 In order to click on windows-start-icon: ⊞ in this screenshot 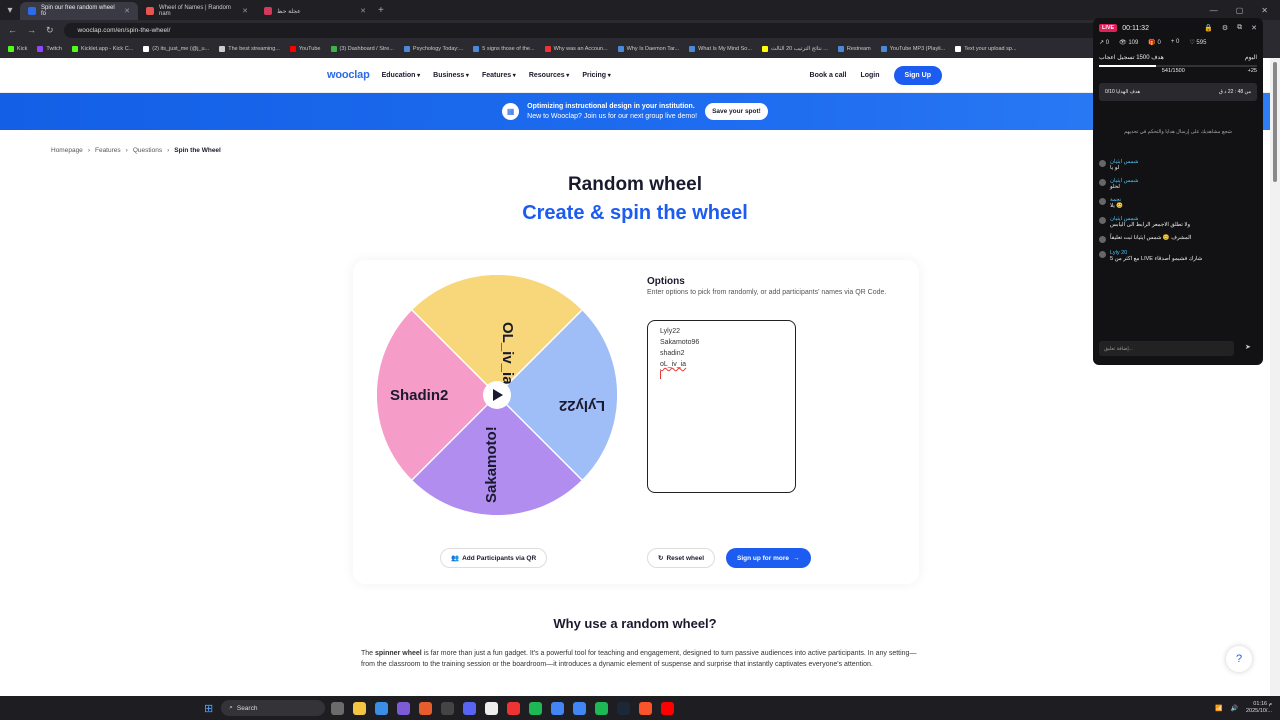, I will do `click(208, 708)`.